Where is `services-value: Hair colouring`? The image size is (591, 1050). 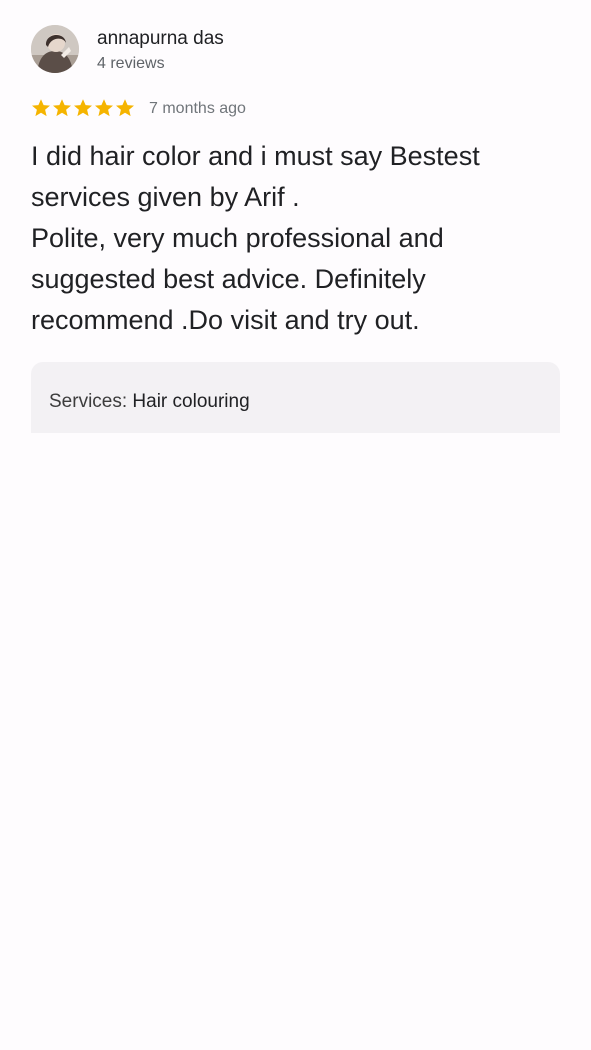
services-value: Hair colouring is located at coordinates (191, 401).